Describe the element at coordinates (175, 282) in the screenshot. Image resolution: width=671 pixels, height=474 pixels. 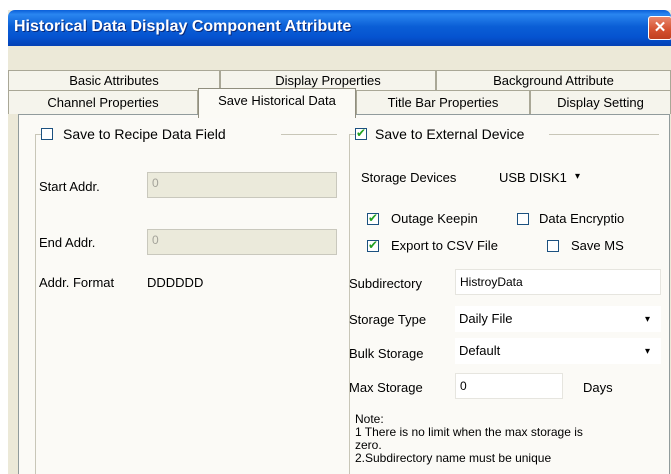
I see `addr-format-value: DDDDDD` at that location.